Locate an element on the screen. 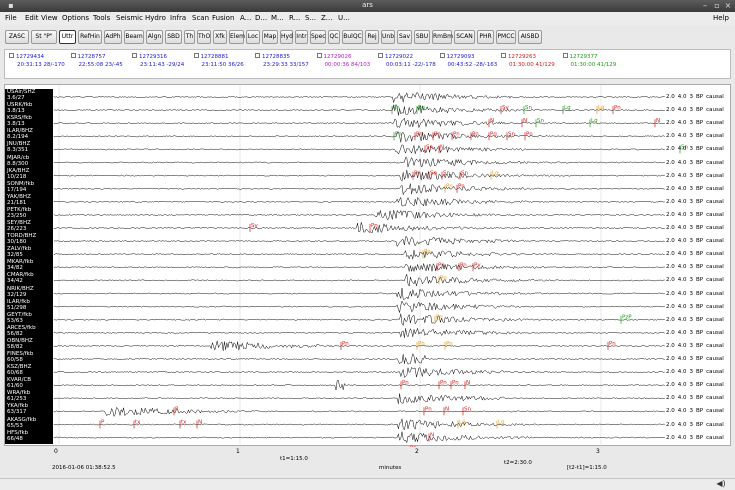 The width and height of the screenshot is (735, 490). event-entry: 12728881 23:11:50 36/26 is located at coordinates (224, 61).